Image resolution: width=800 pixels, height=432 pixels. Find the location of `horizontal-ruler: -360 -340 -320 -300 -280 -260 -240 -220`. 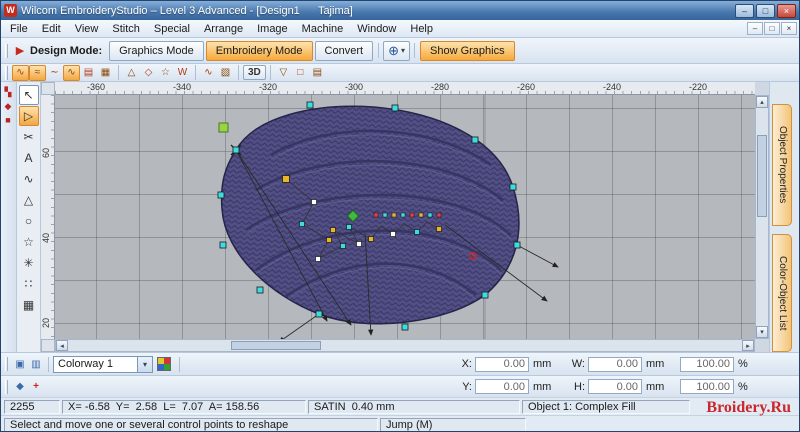

horizontal-ruler: -360 -340 -320 -300 -280 -260 -240 -220 is located at coordinates (405, 88).